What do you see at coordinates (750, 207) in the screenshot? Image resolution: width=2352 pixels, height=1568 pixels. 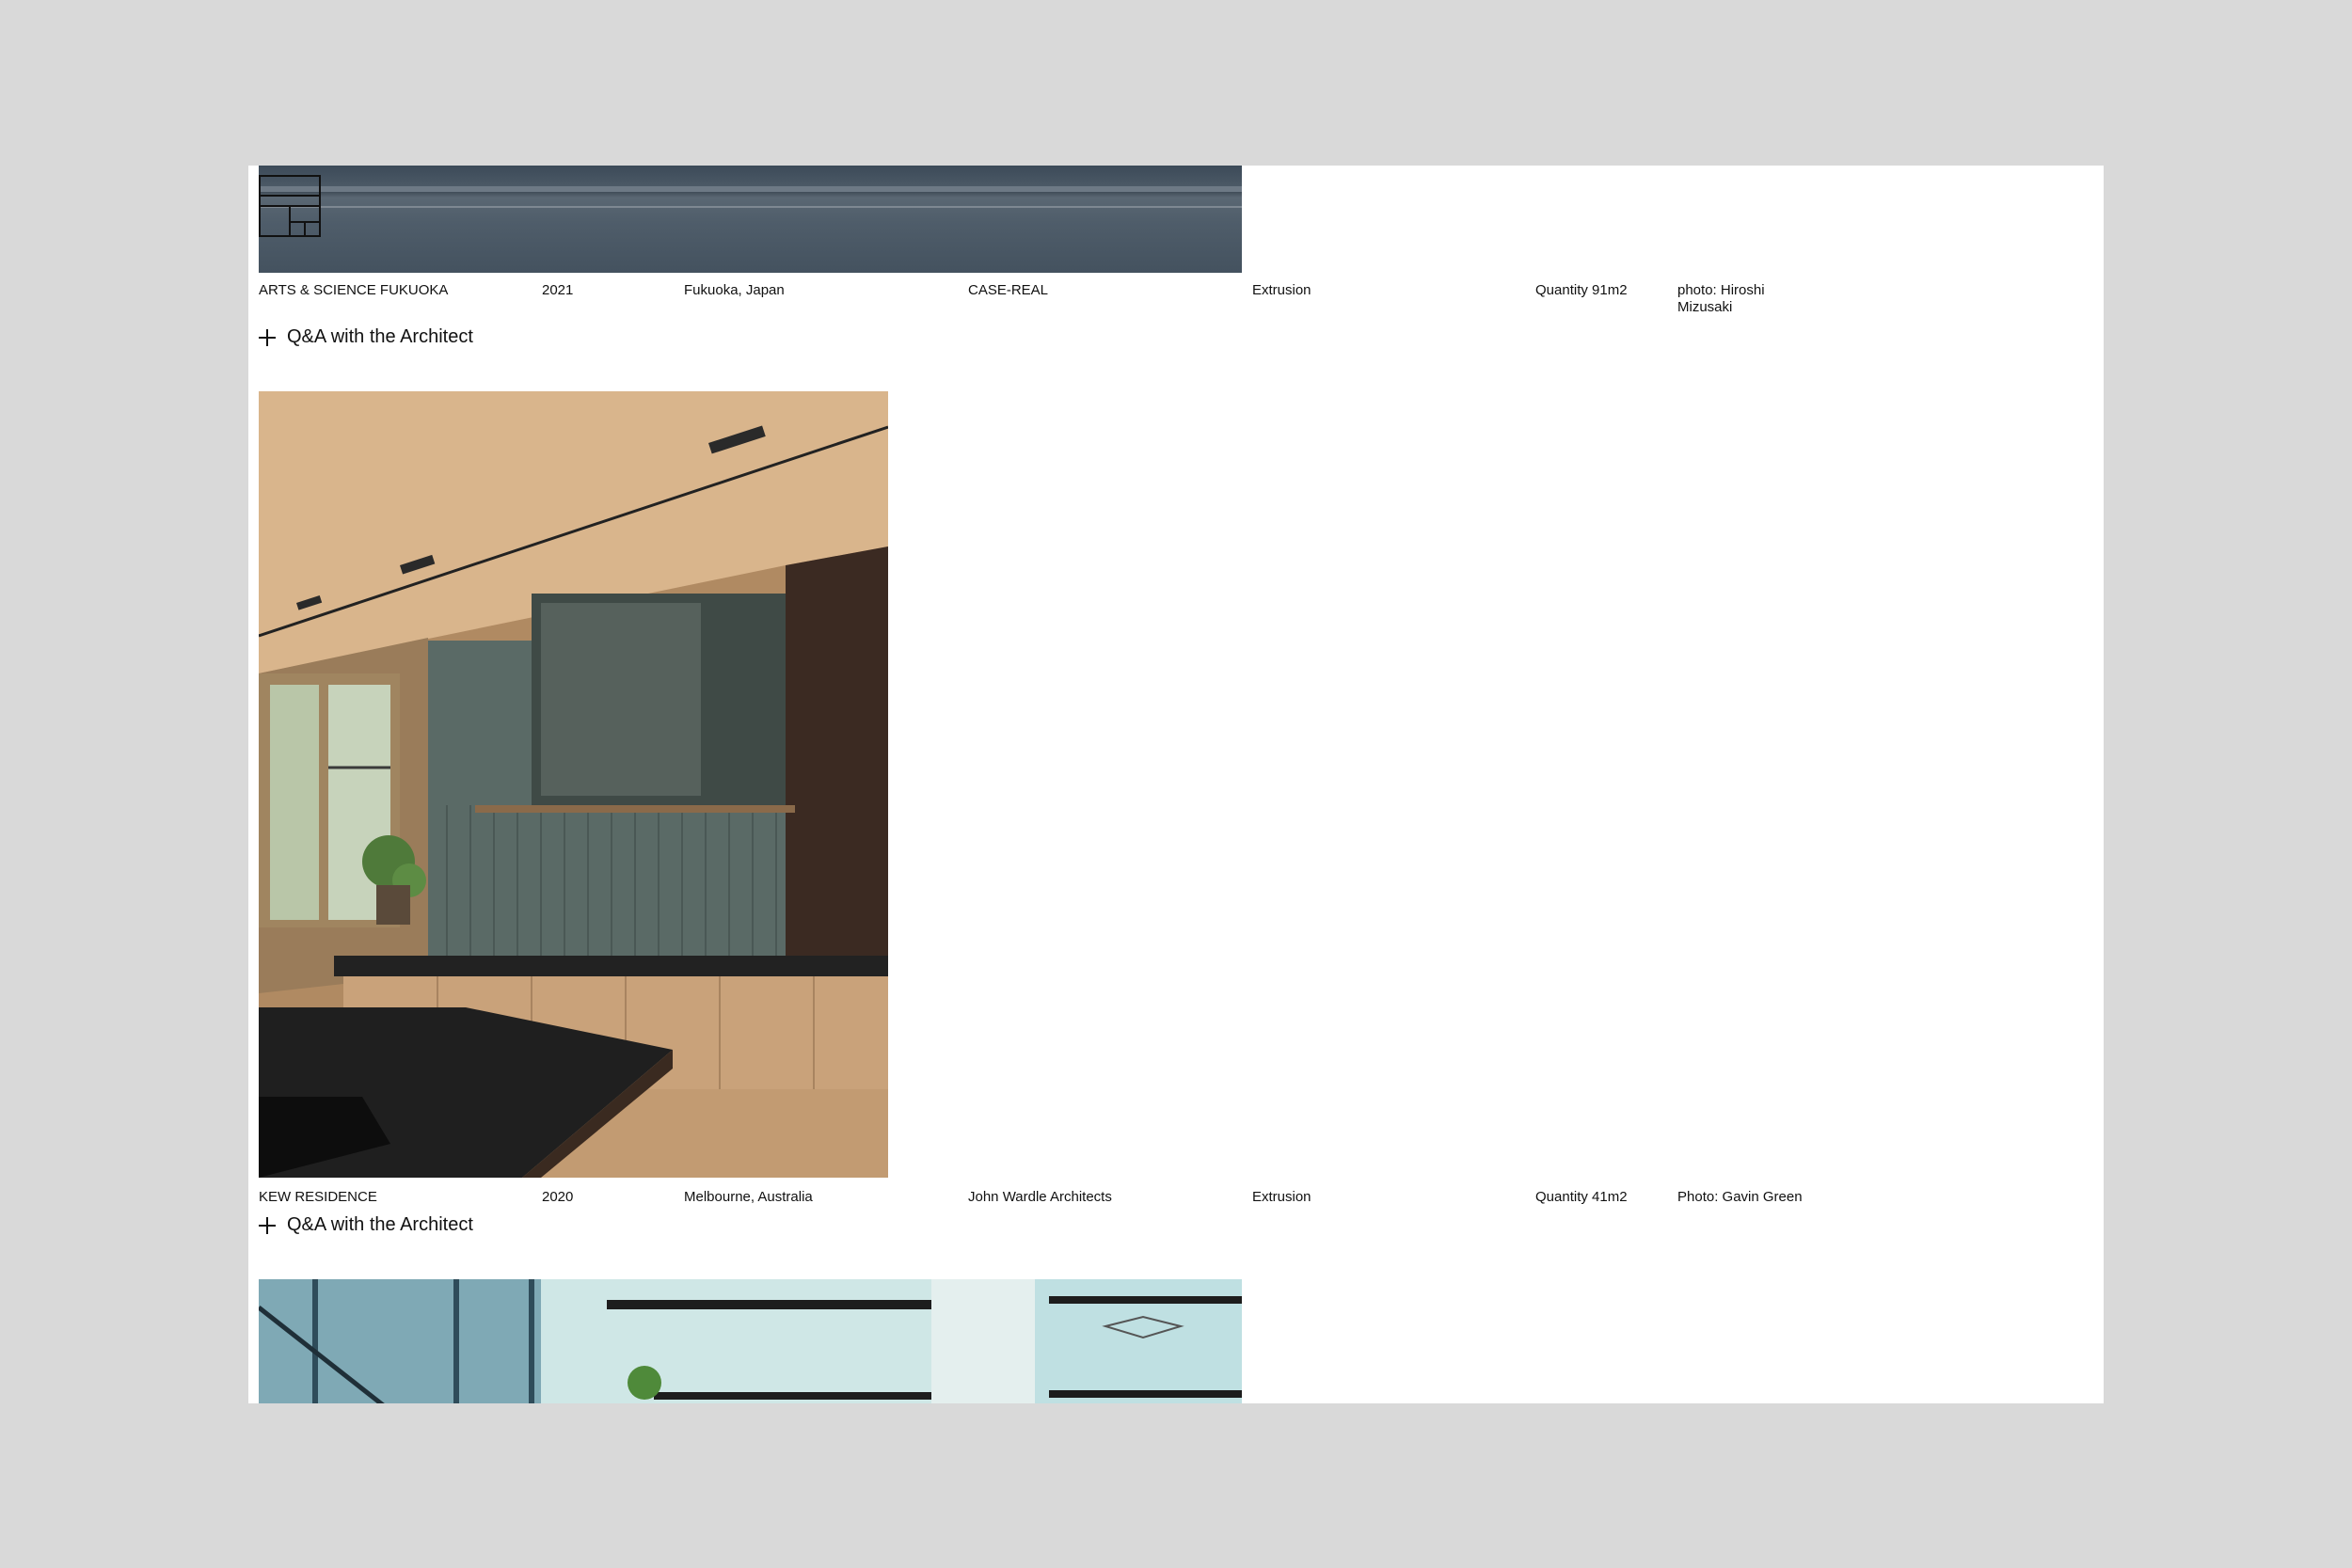 I see `road-lane` at bounding box center [750, 207].